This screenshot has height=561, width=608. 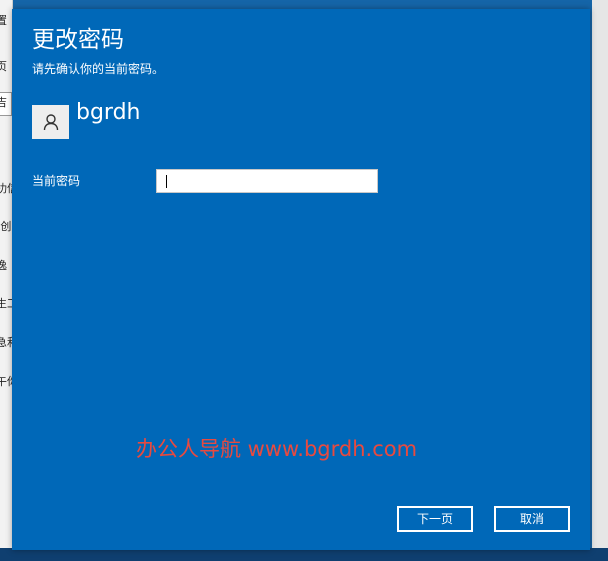 I want to click on user-avatar, so click(x=50, y=122).